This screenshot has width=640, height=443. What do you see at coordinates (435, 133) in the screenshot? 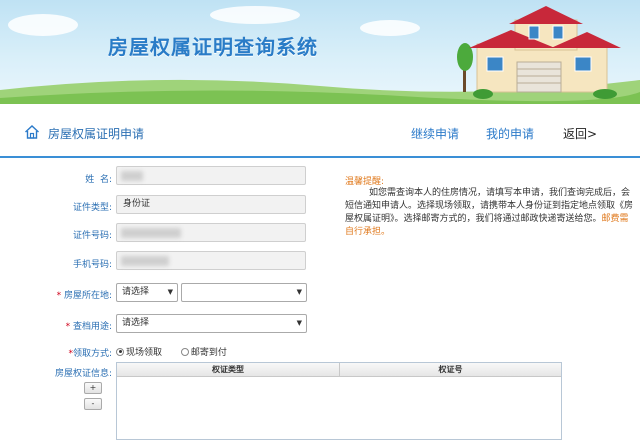
I see `continue-apply-link: 继续申请` at bounding box center [435, 133].